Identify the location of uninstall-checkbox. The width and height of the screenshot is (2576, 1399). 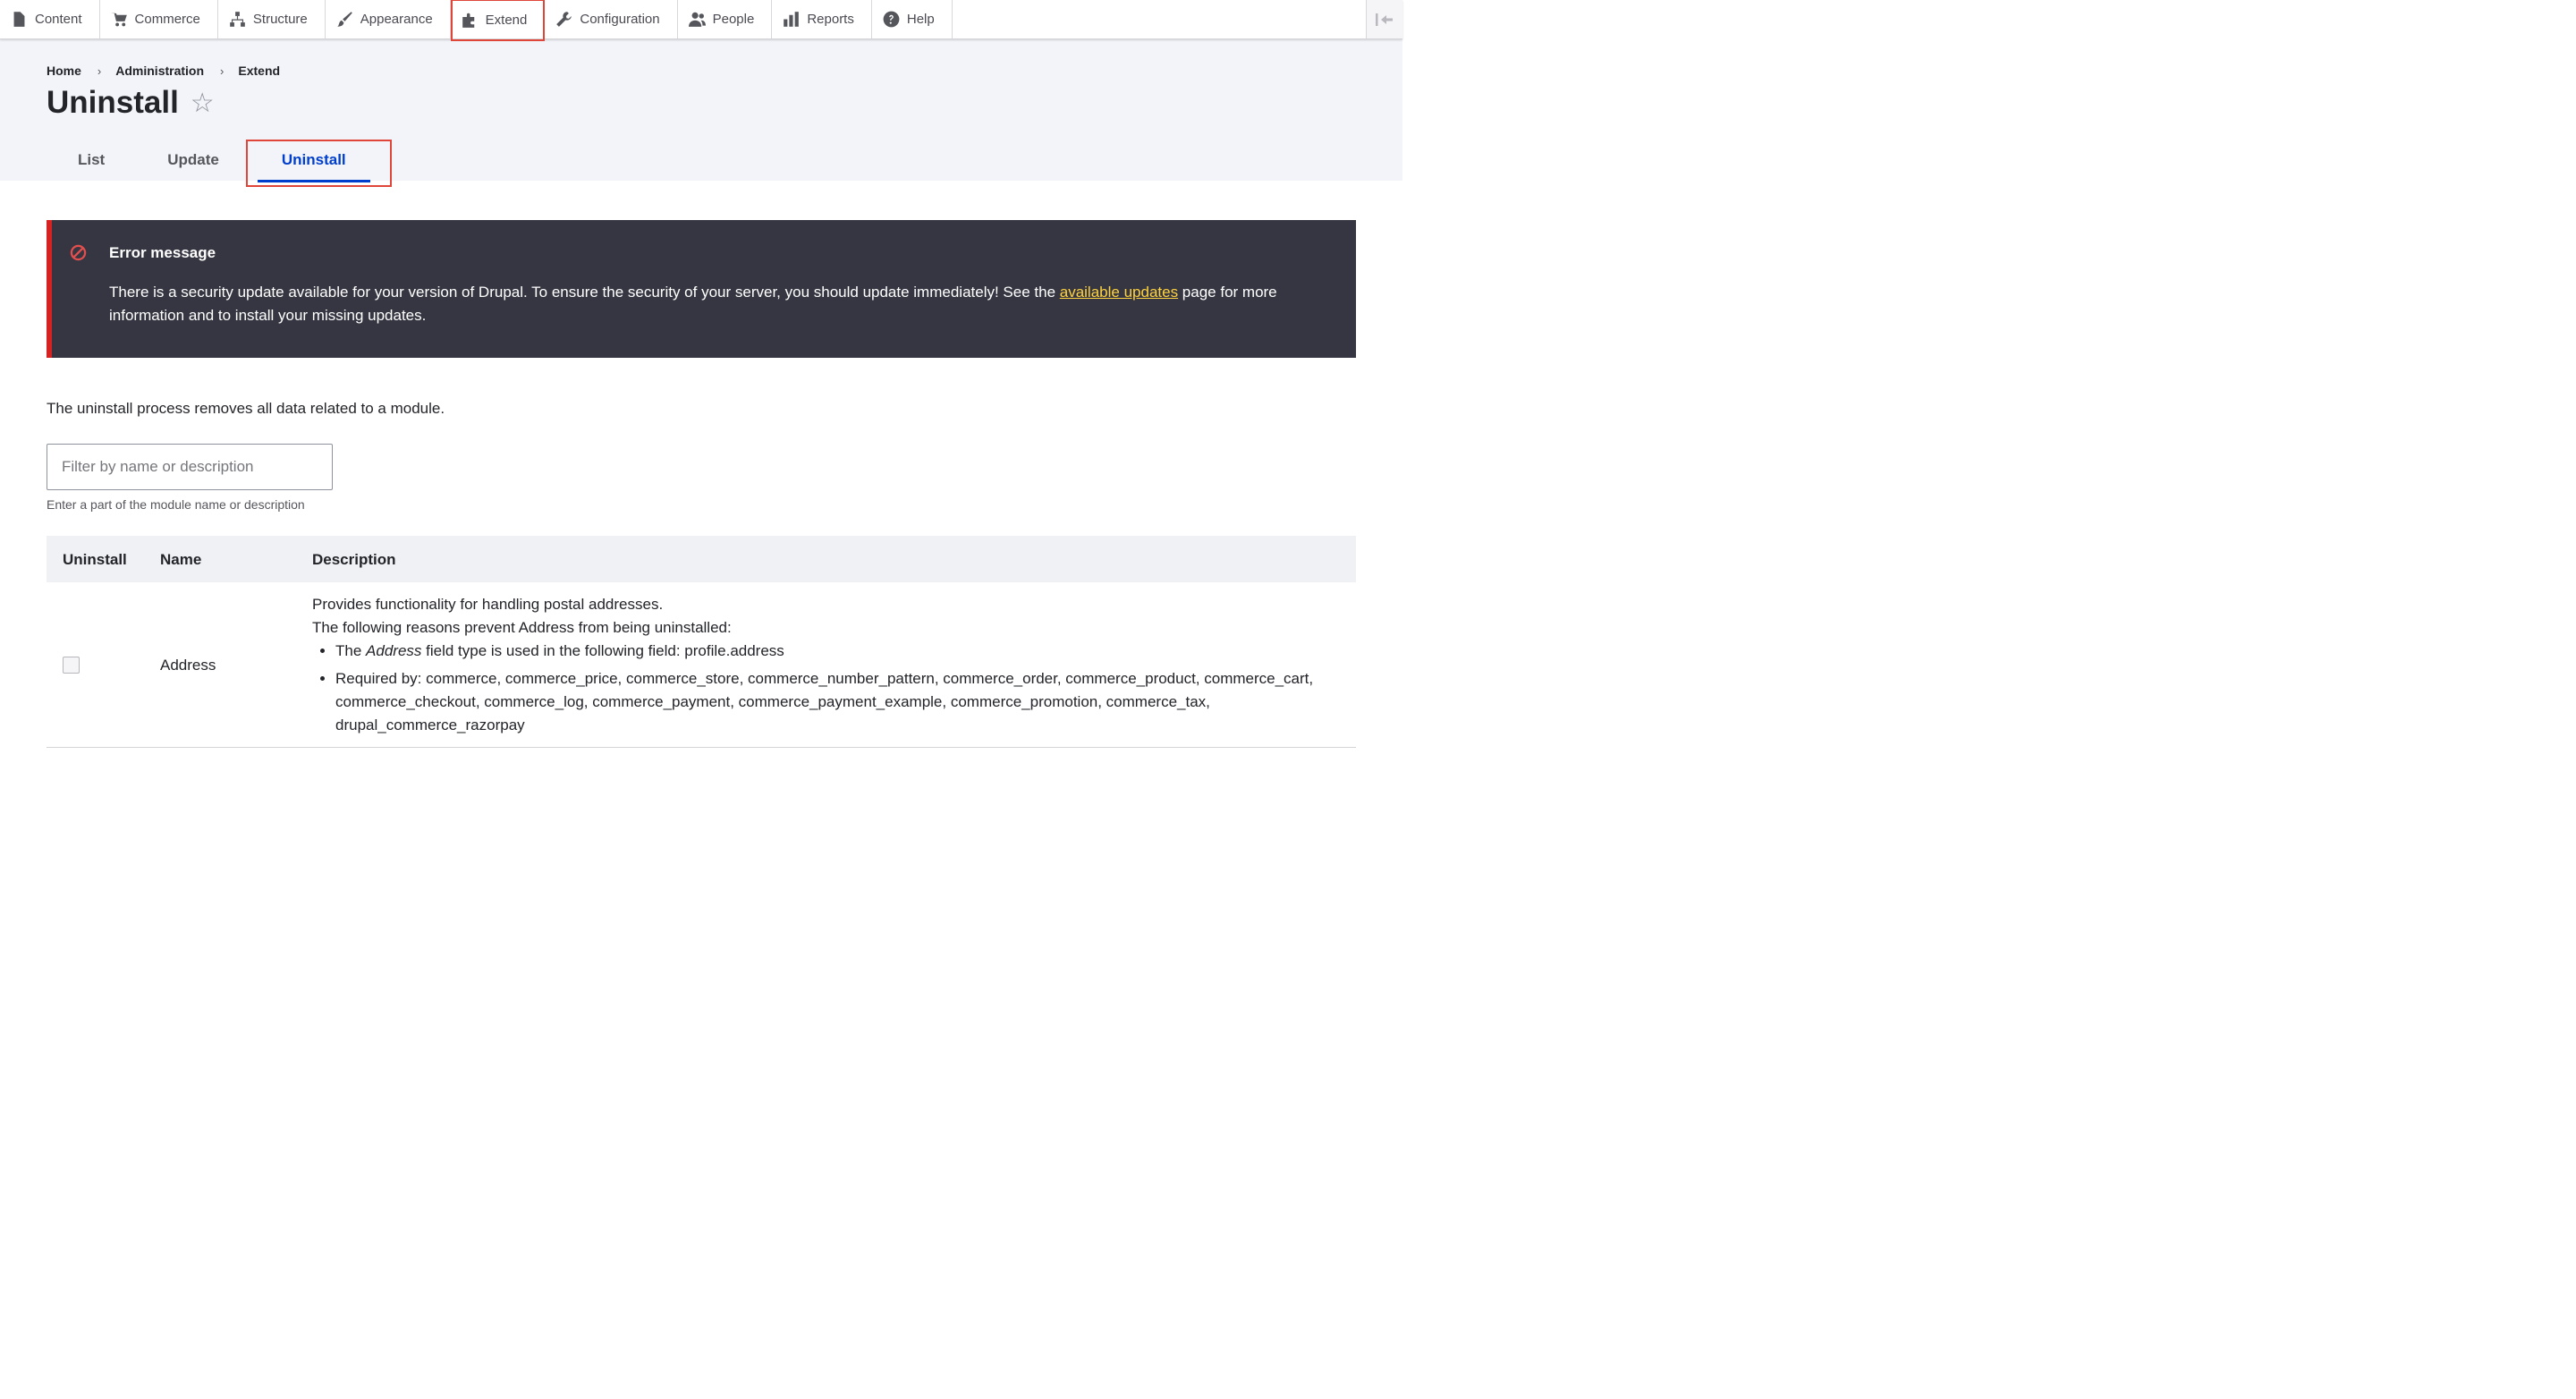
(71, 665).